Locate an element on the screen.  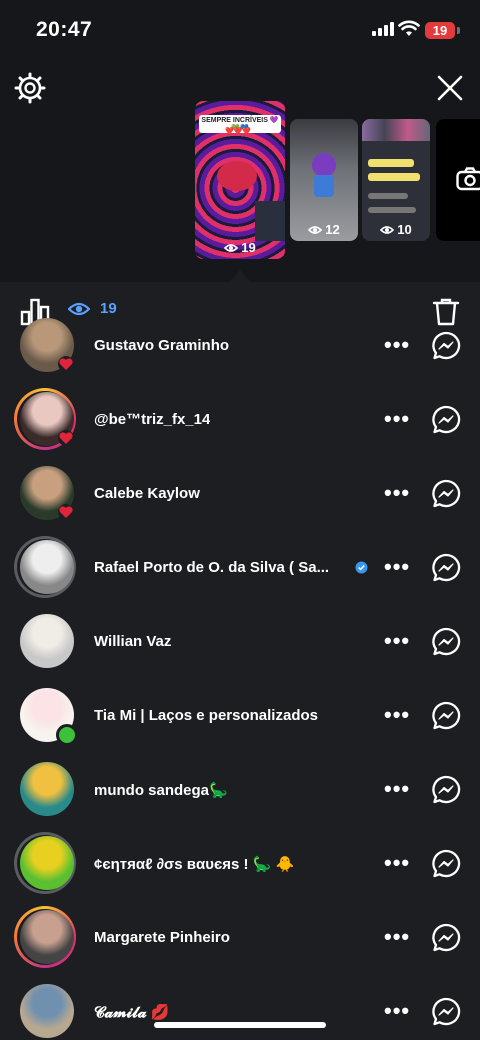
viewer-row: 𝓒𝓪𝓶𝓲𝓵𝓪 💋 ••• is located at coordinates (240, 1007).